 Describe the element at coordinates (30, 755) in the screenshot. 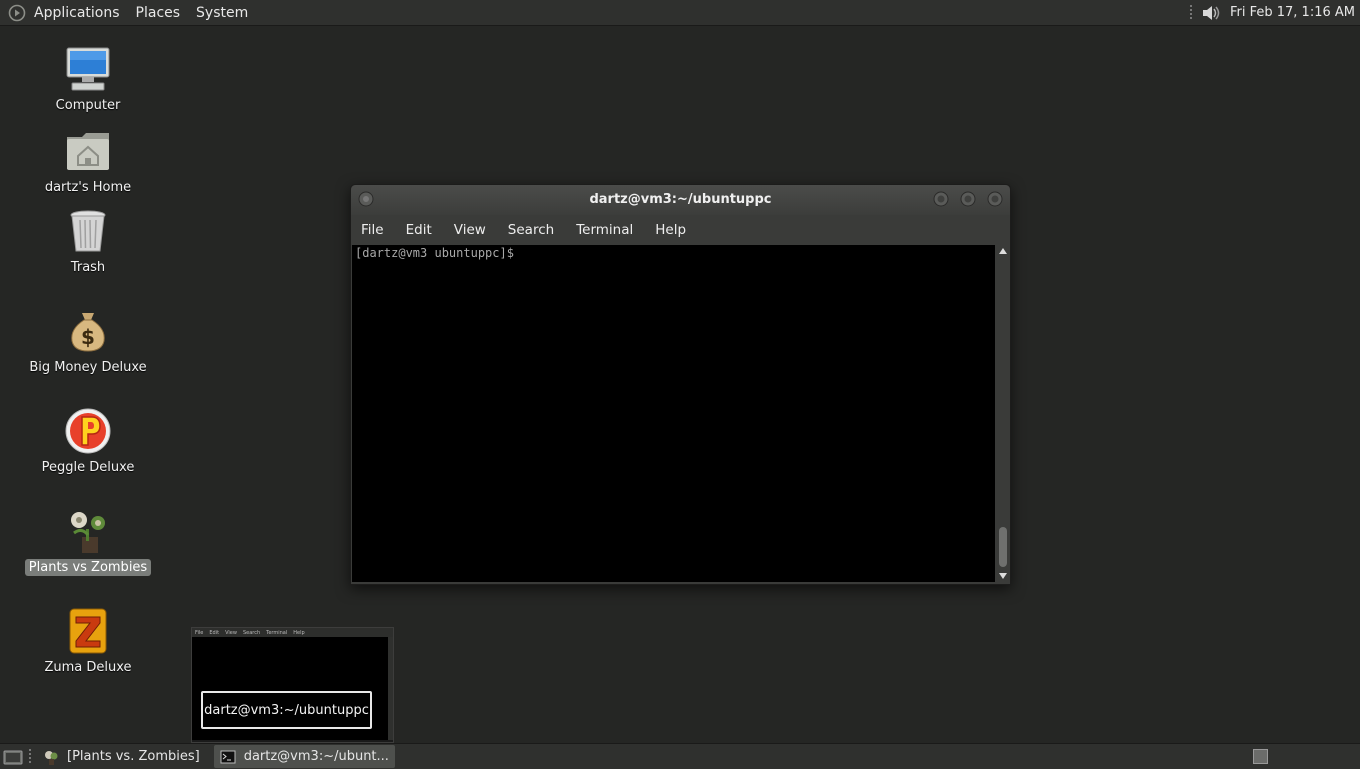

I see `panel-handle-icon` at that location.